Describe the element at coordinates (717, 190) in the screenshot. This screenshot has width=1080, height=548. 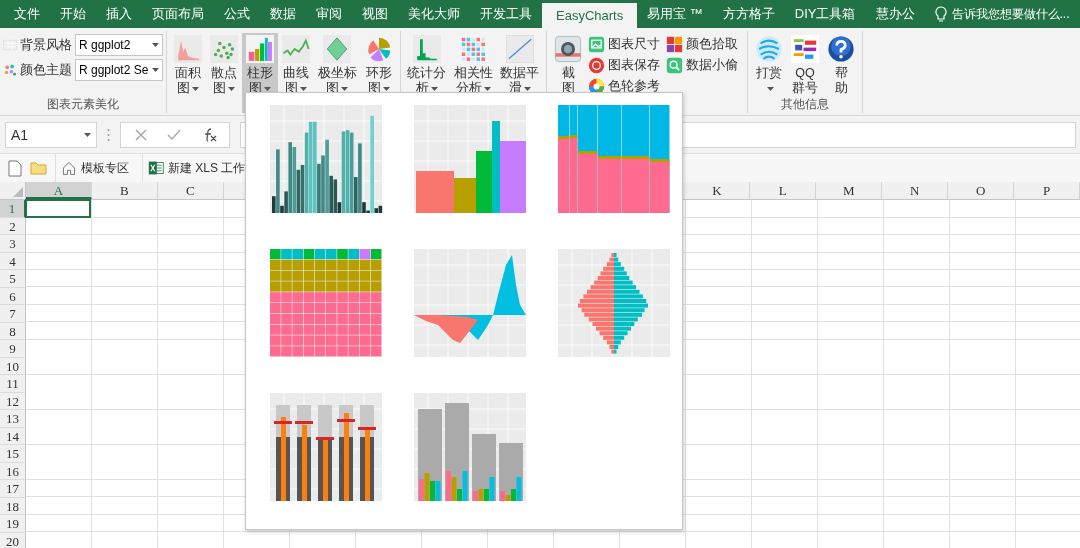
I see `column-header: K` at that location.